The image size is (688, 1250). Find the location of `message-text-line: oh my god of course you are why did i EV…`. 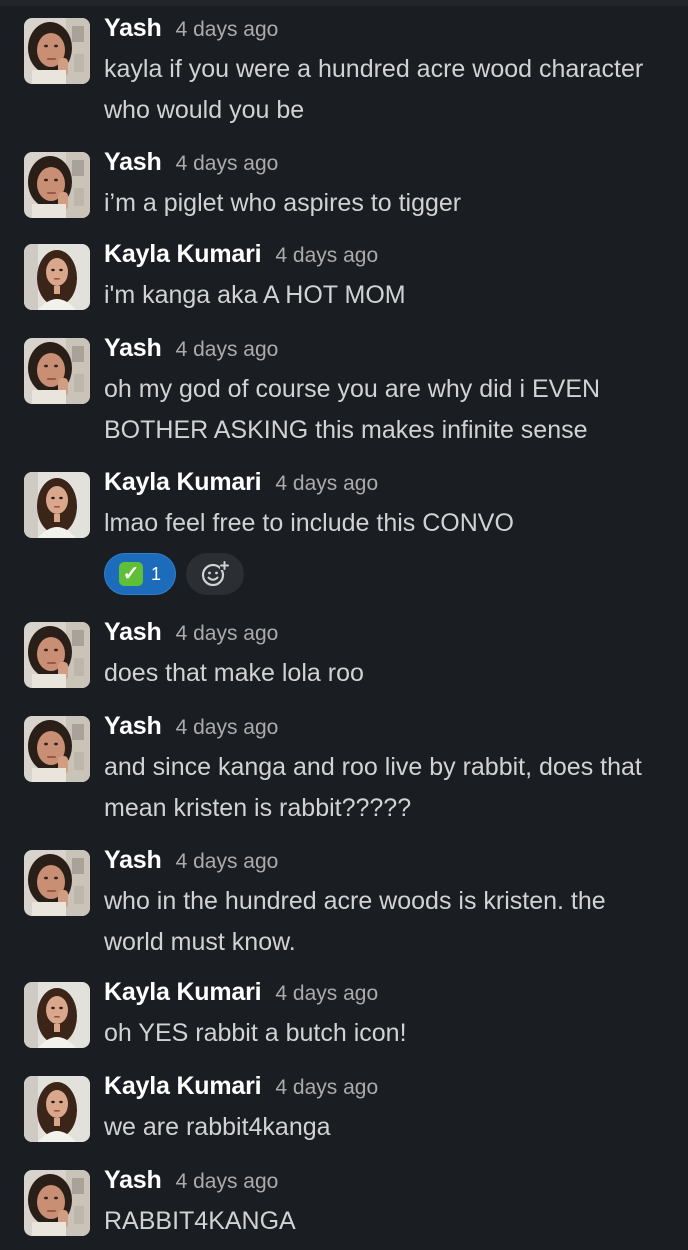

message-text-line: oh my god of course you are why did i EV… is located at coordinates (352, 389).